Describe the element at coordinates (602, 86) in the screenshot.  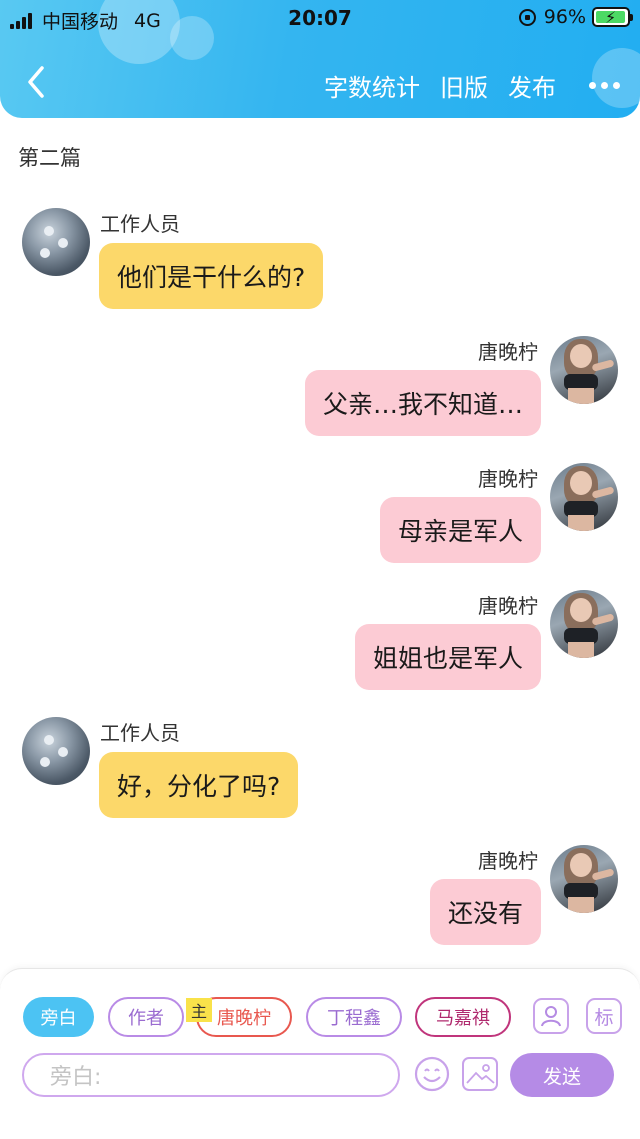
I see `more-options-button` at that location.